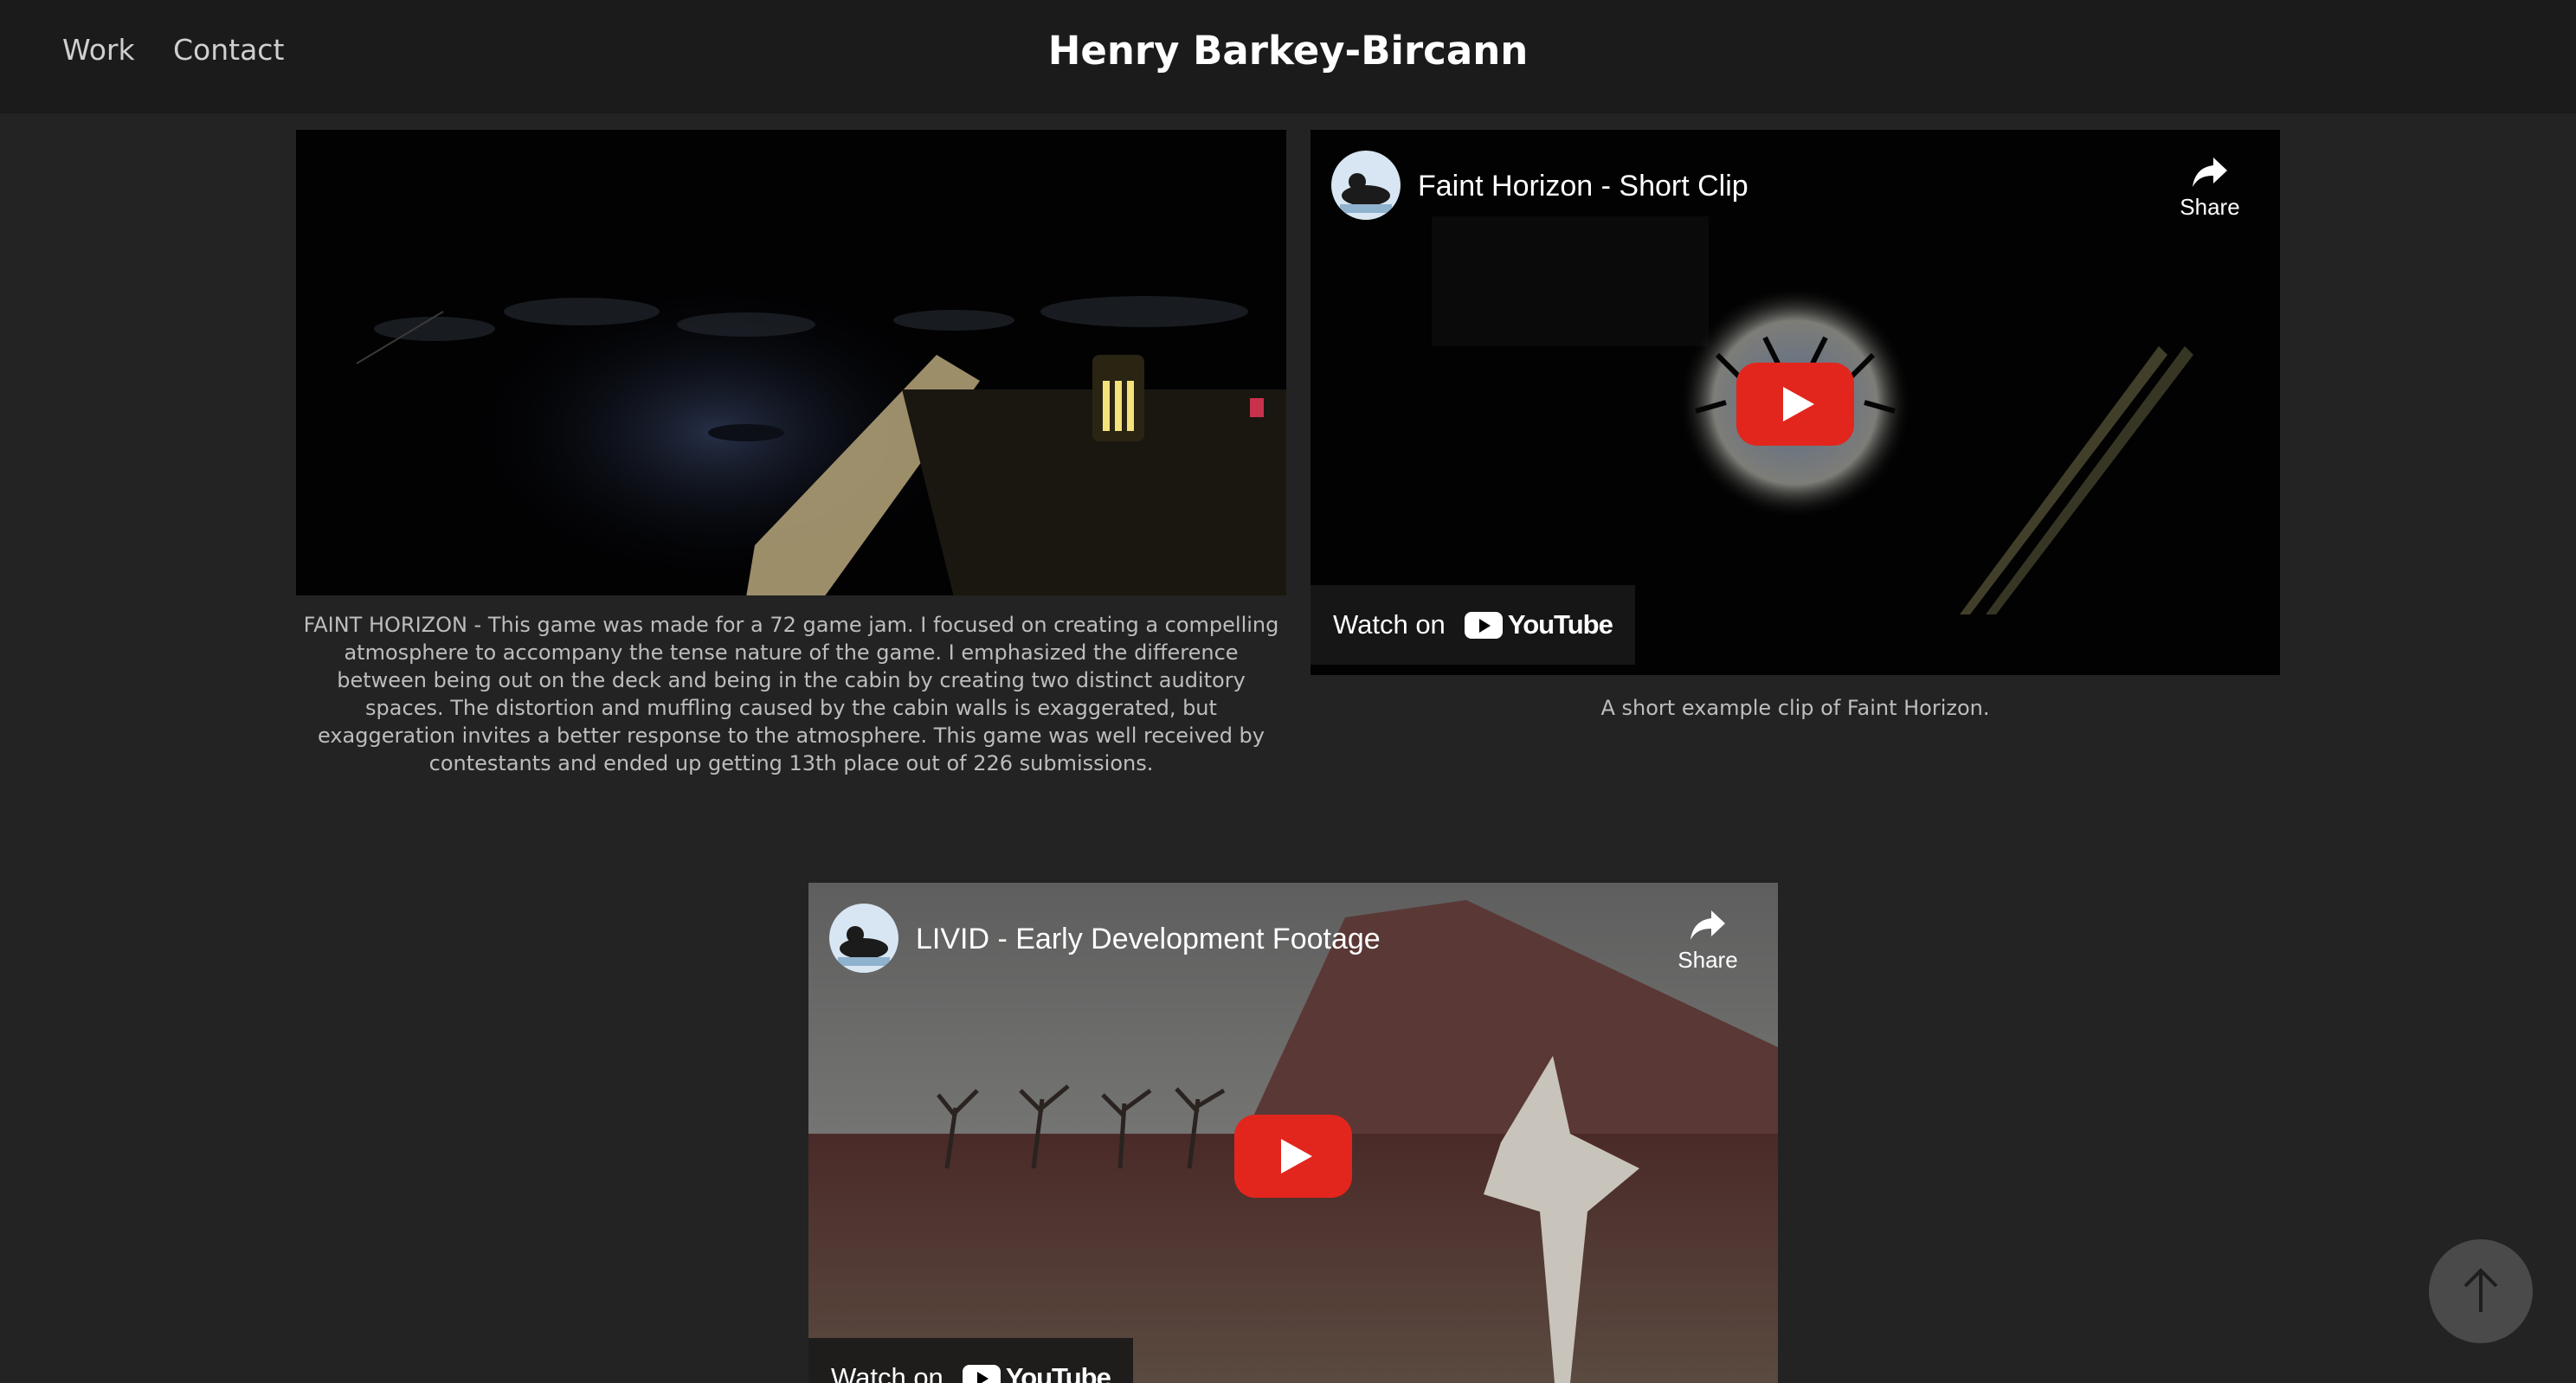  What do you see at coordinates (1583, 186) in the screenshot?
I see `video-title: Faint Horizon - Short Clip` at bounding box center [1583, 186].